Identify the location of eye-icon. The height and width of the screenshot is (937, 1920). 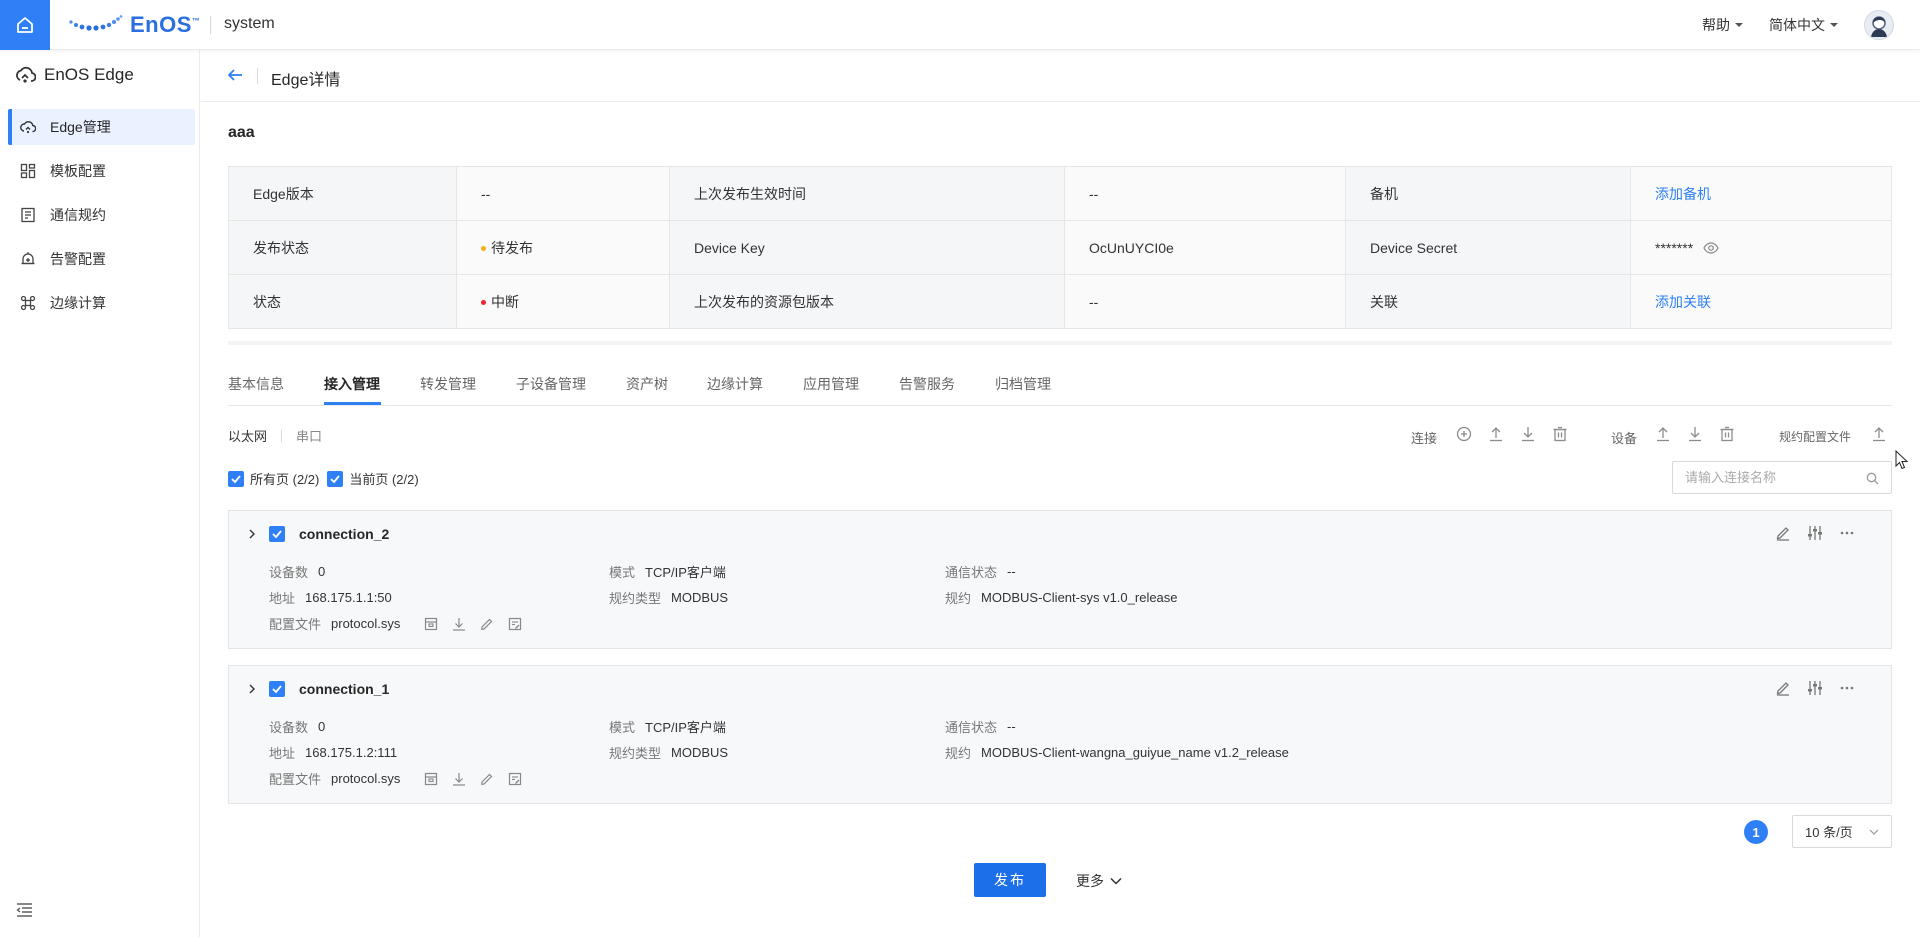
(1711, 247).